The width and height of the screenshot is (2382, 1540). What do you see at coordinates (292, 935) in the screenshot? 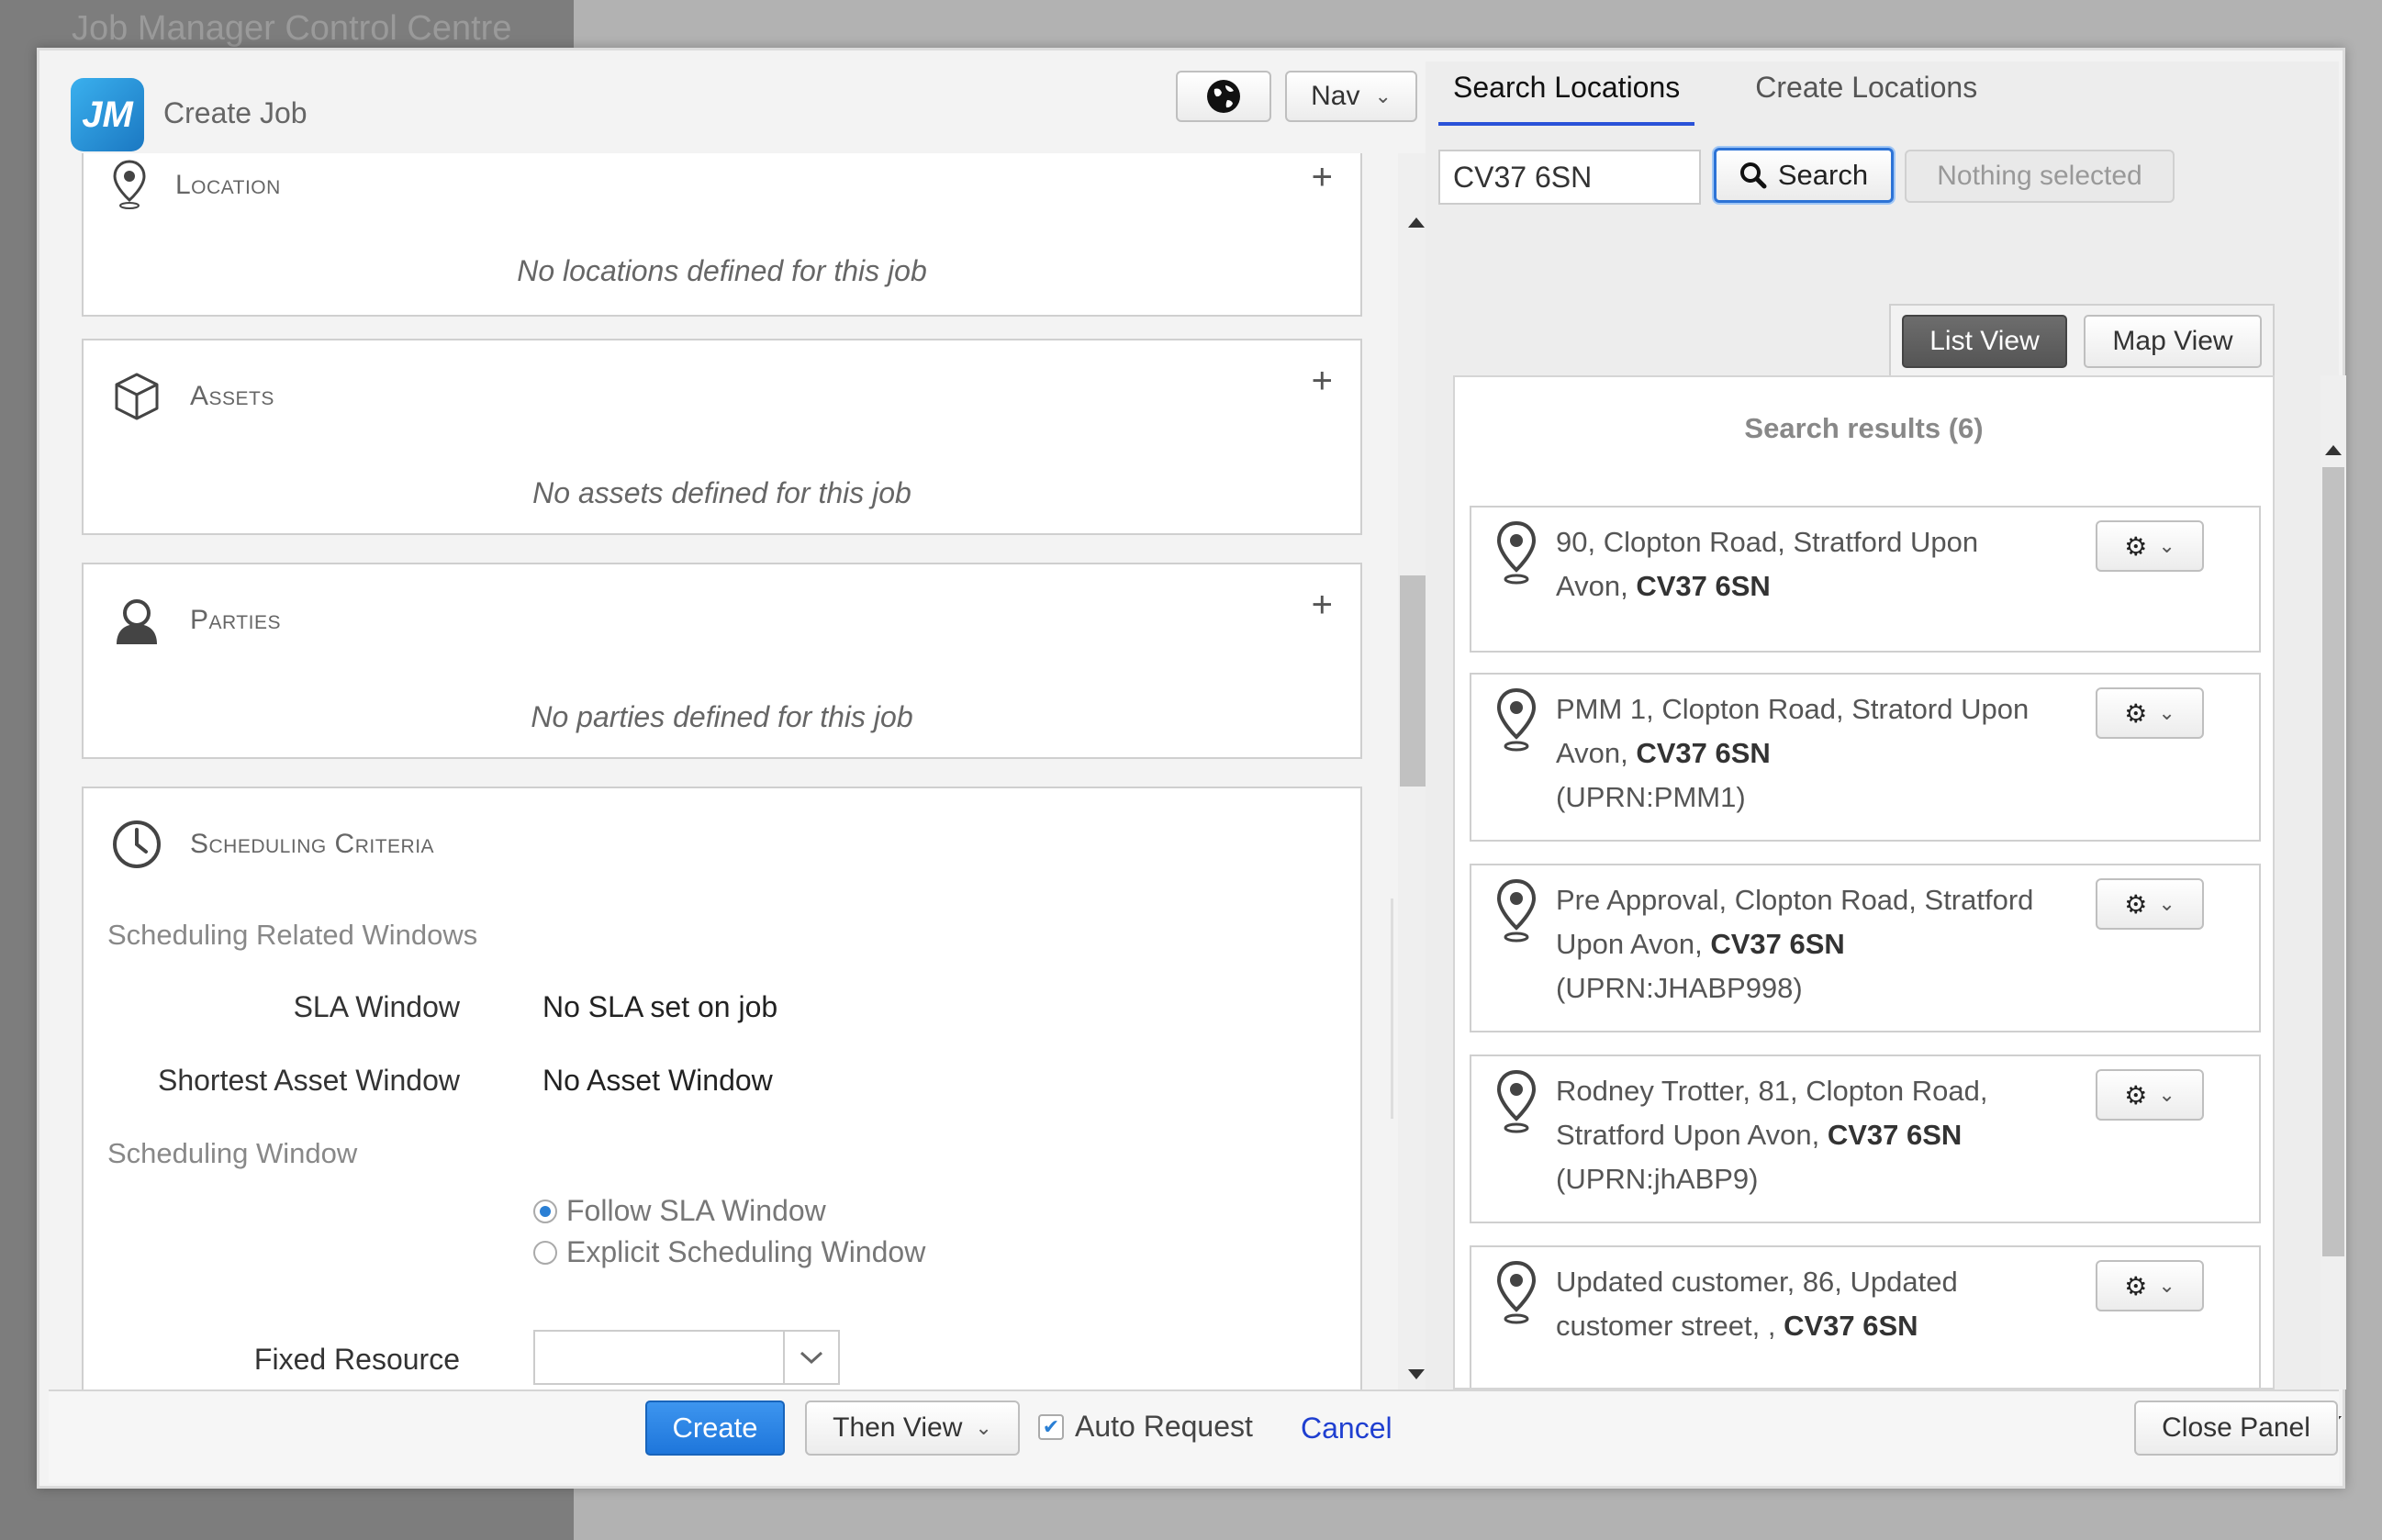
I see `scheduling-related-windows-label: Scheduling Related Windows` at bounding box center [292, 935].